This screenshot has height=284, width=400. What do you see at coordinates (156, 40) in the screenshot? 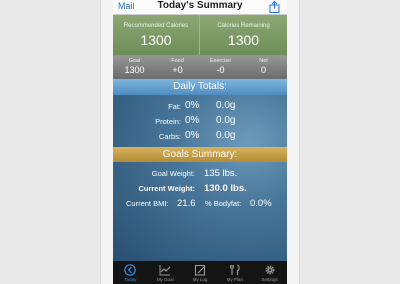
I see `recommended-calories-value: 1300` at bounding box center [156, 40].